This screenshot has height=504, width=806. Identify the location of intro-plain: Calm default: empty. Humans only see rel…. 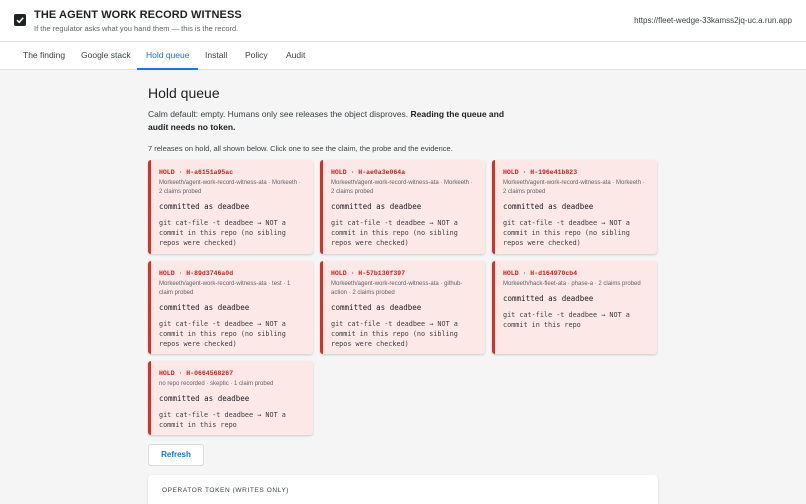
(279, 114).